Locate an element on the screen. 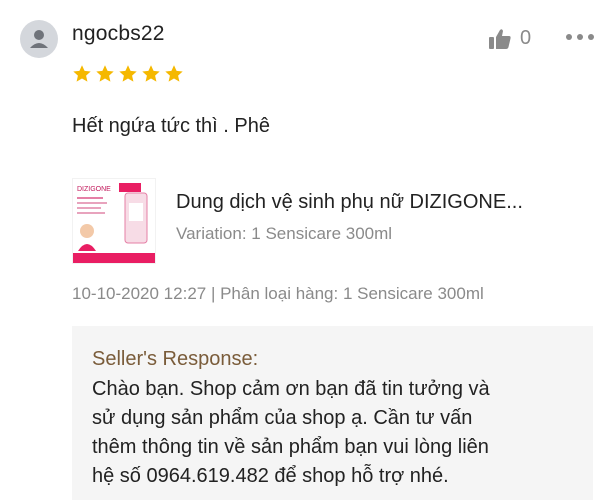  seller-response-line: hệ số 0964.619.482 để shop hỗ trợ nhé. is located at coordinates (270, 476).